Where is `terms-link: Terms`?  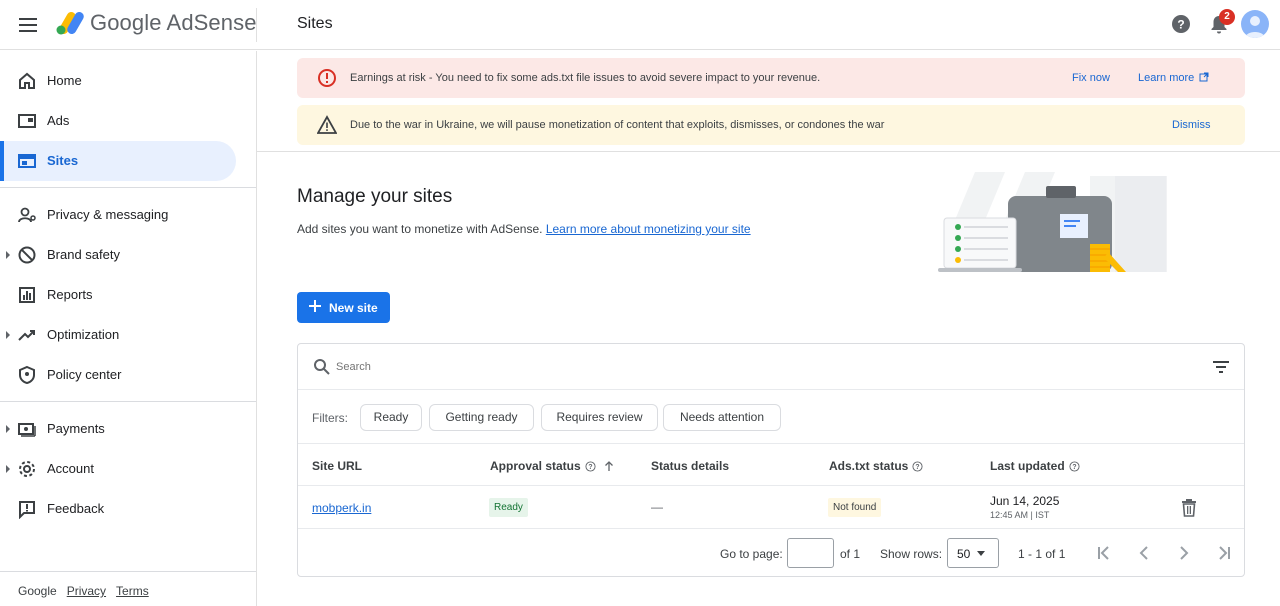
terms-link: Terms is located at coordinates (132, 591).